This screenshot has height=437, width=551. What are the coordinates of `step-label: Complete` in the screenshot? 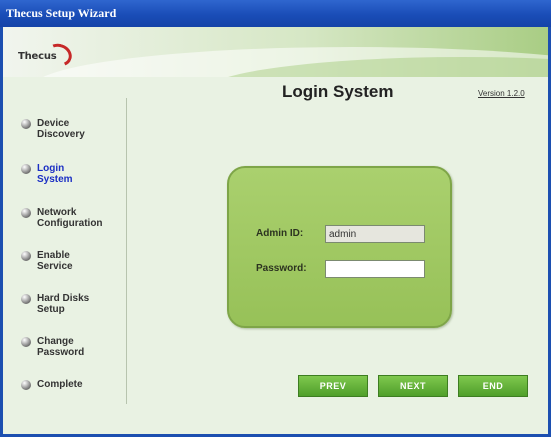 It's located at (60, 384).